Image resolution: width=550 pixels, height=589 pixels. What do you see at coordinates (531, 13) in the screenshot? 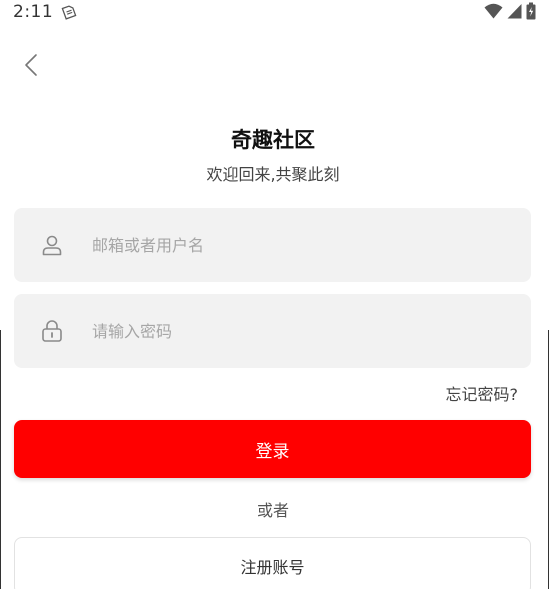
I see `battery-icon` at bounding box center [531, 13].